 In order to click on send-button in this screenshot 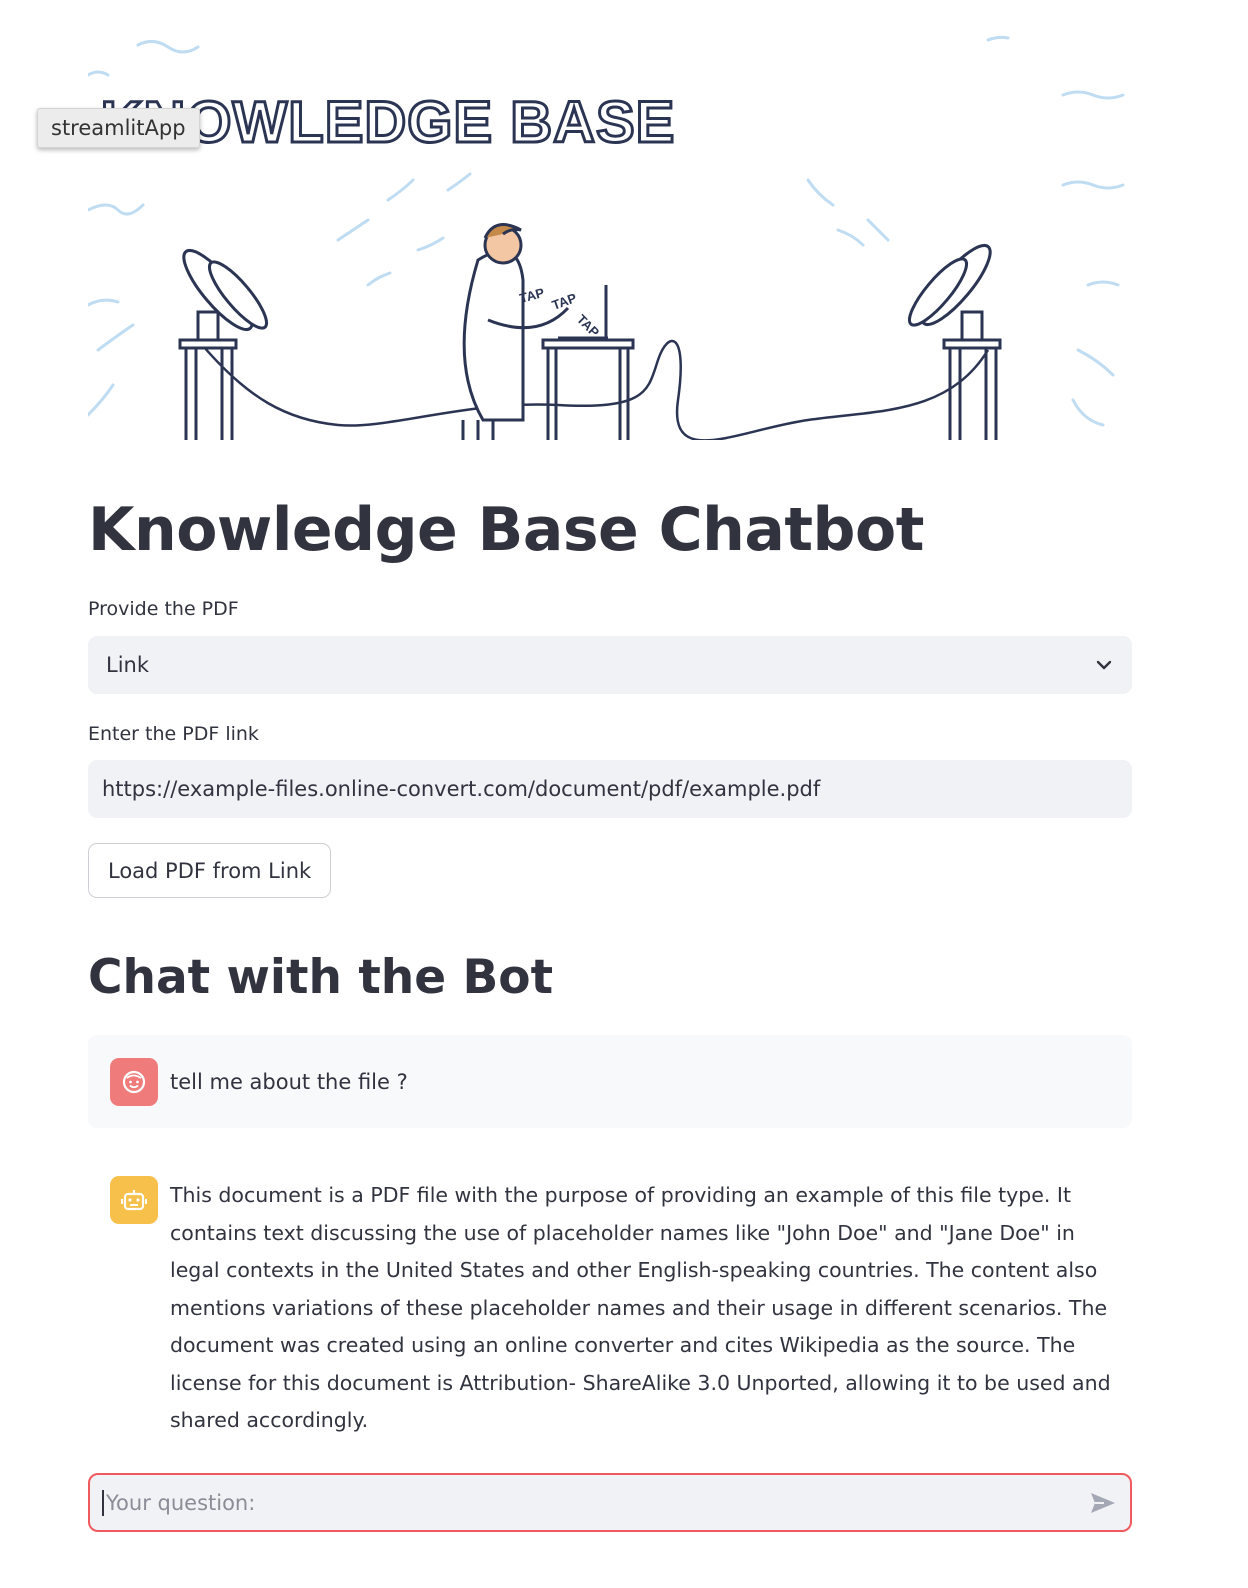, I will do `click(1103, 1503)`.